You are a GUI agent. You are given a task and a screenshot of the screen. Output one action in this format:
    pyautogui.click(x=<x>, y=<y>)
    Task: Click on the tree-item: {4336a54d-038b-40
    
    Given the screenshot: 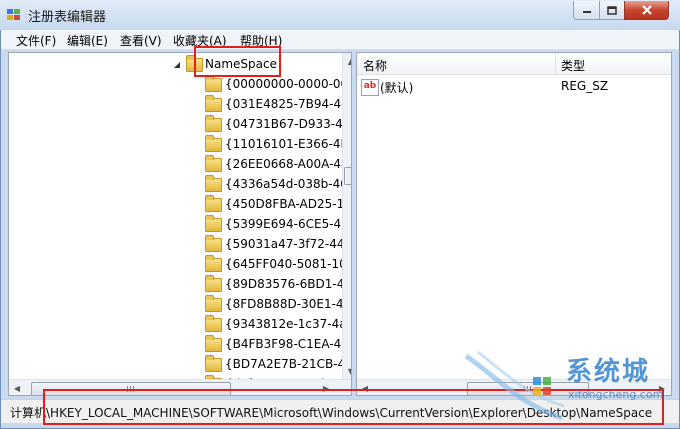 What is the action you would take?
    pyautogui.click(x=179, y=185)
    